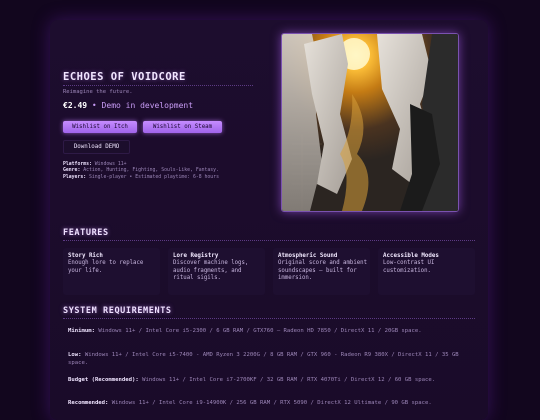 The width and height of the screenshot is (540, 420). I want to click on game-key-art, so click(370, 122).